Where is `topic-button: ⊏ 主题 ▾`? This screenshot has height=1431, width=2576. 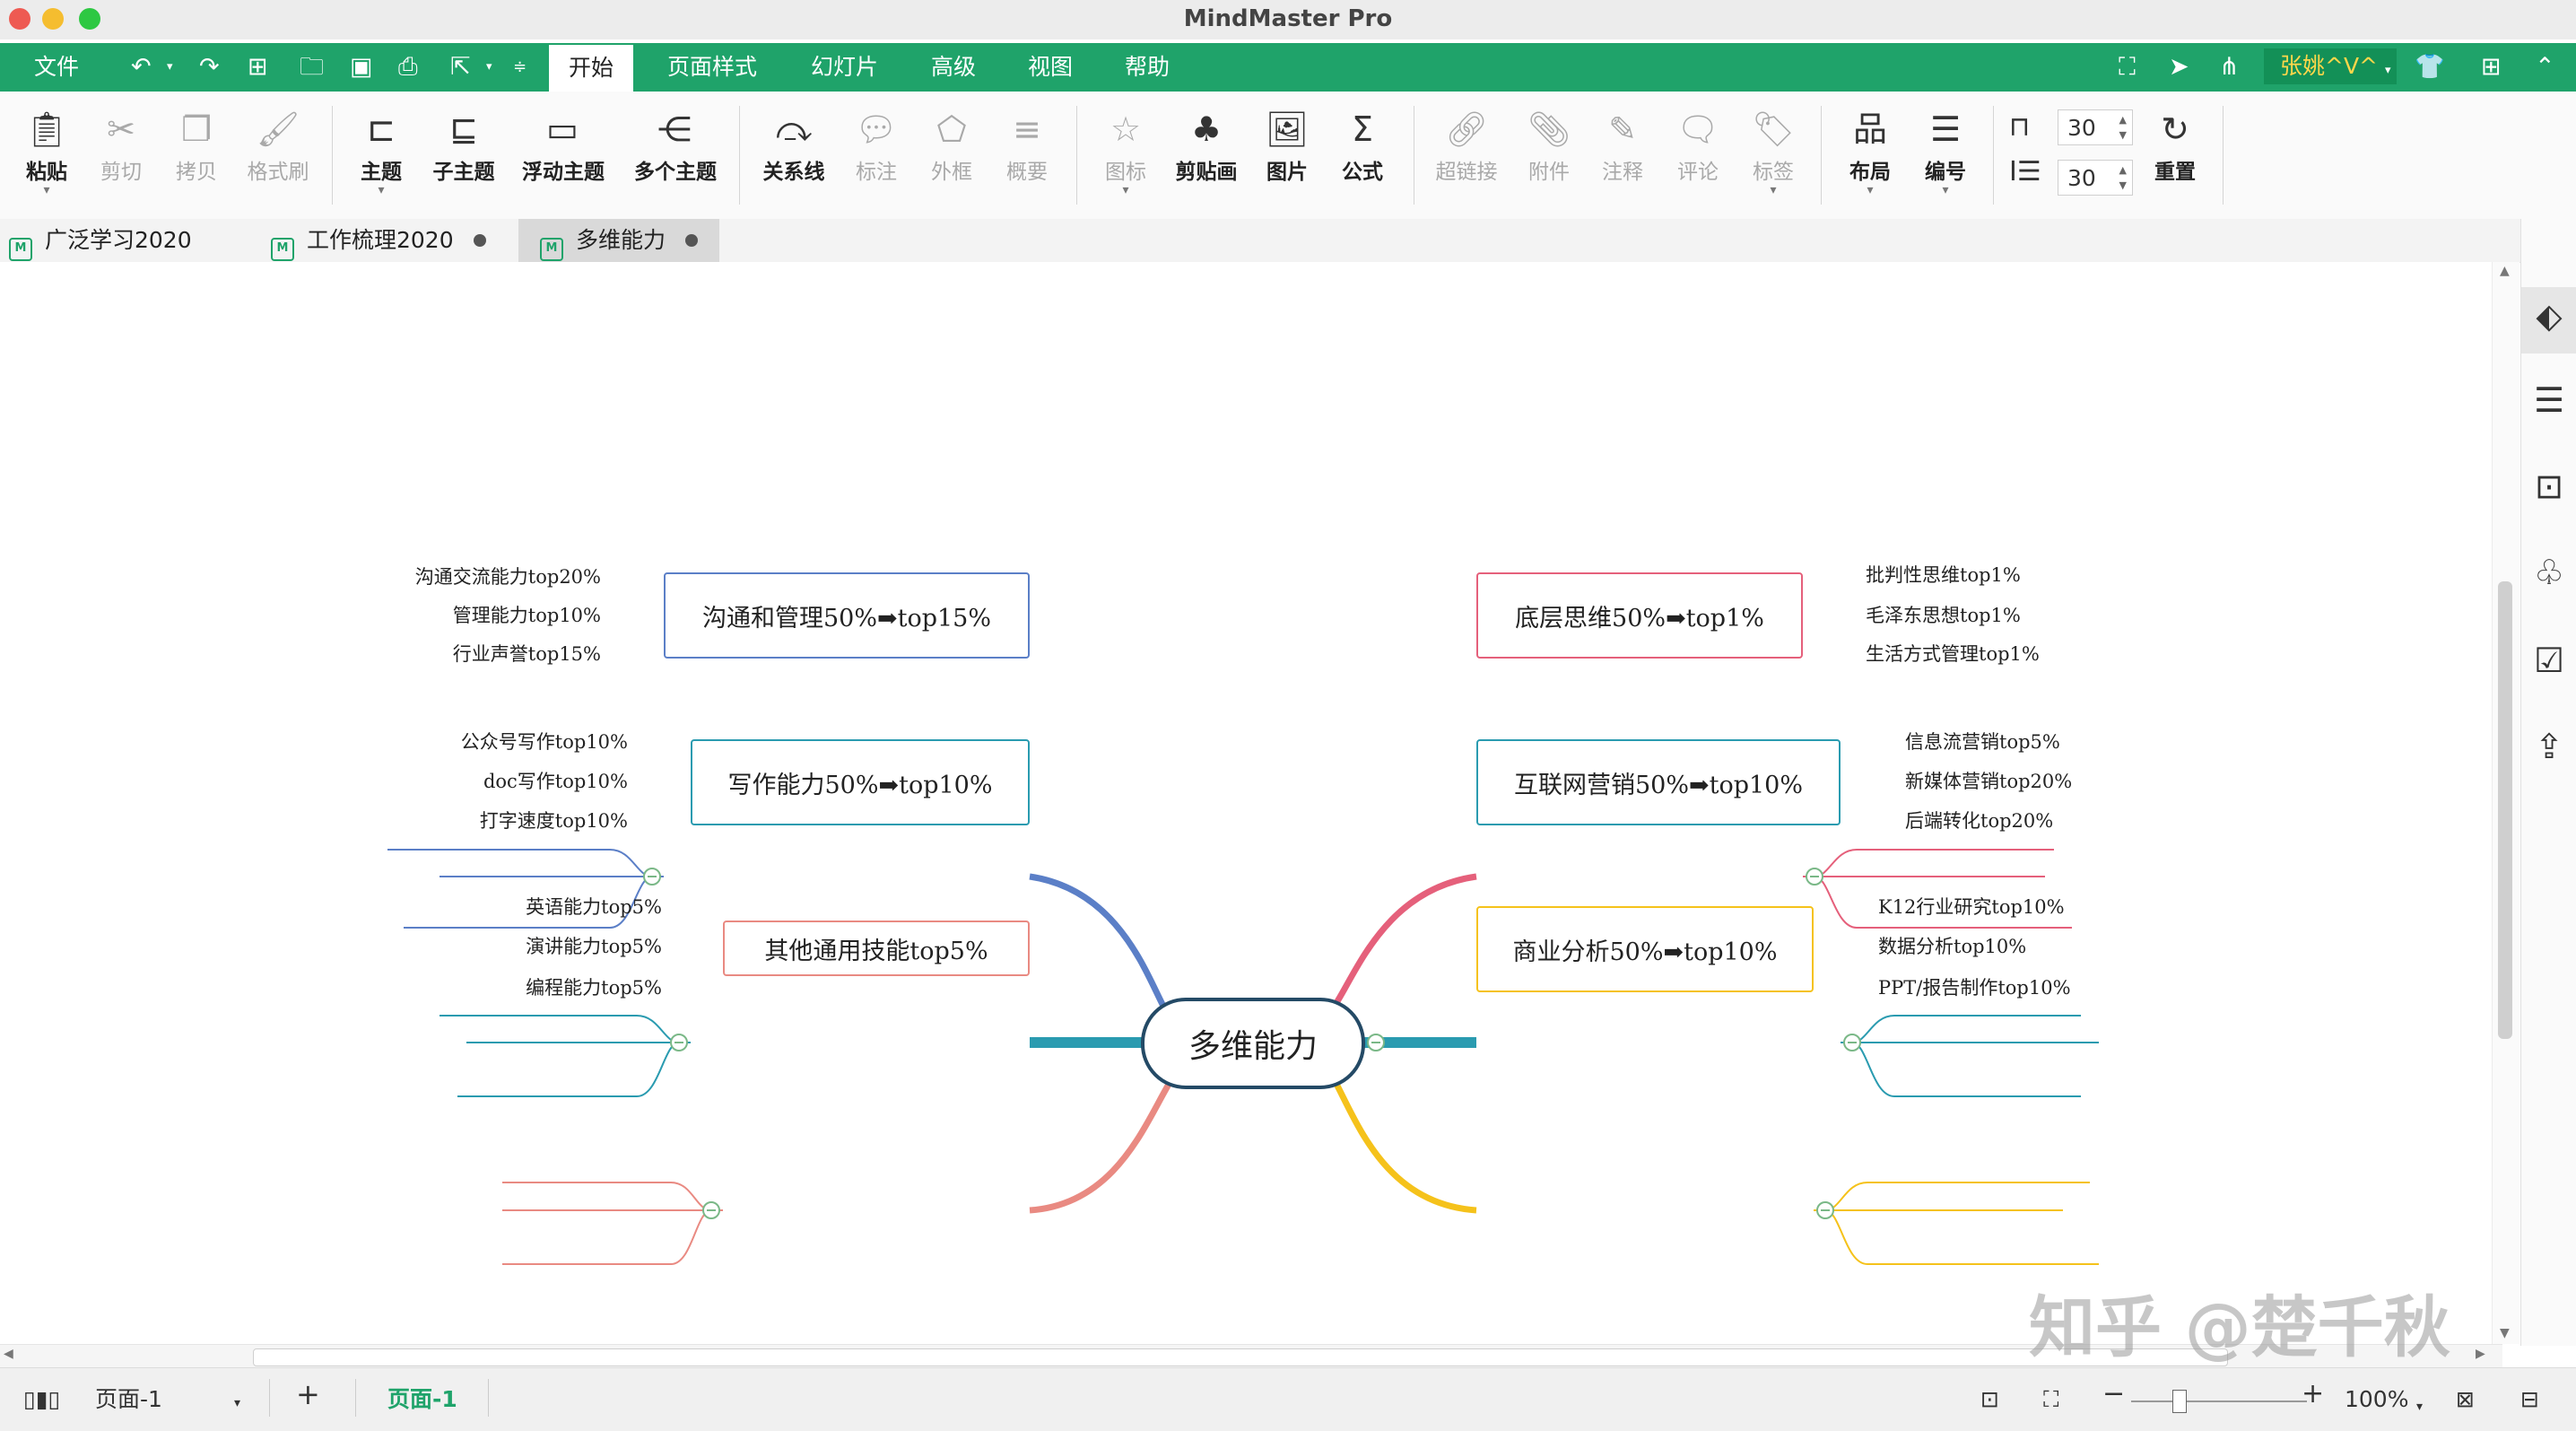
topic-button: ⊏ 主题 ▾ is located at coordinates (381, 152).